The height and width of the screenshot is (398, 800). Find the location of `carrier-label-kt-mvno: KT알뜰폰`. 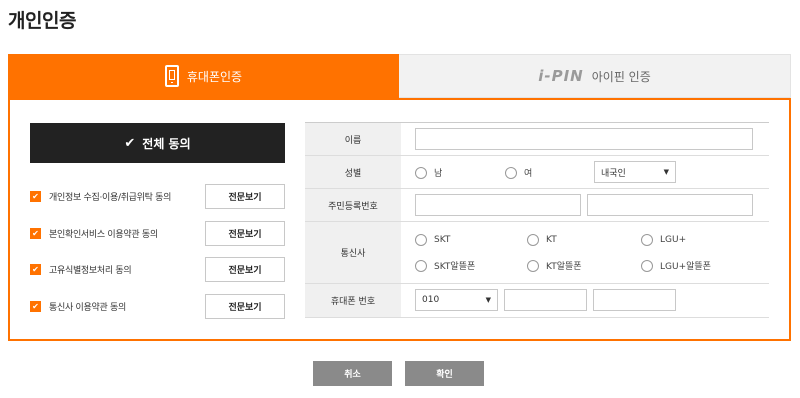

carrier-label-kt-mvno: KT알뜰폰 is located at coordinates (564, 267).